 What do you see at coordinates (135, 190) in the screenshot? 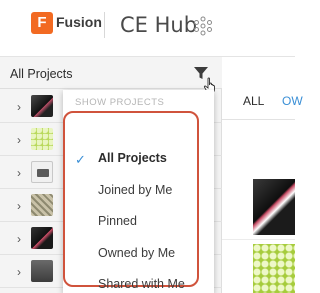
I see `menu-item-joined-by-me: Joined by Me` at bounding box center [135, 190].